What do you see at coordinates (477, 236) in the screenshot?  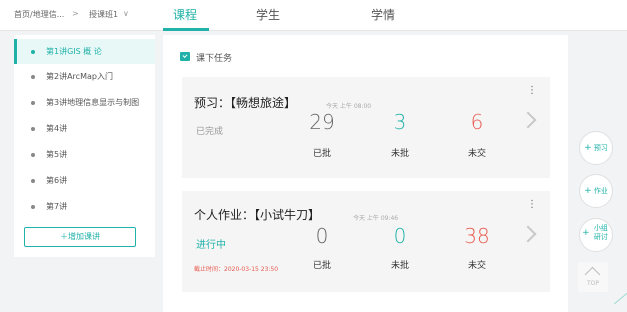 I see `unsubmitted-count: 38` at bounding box center [477, 236].